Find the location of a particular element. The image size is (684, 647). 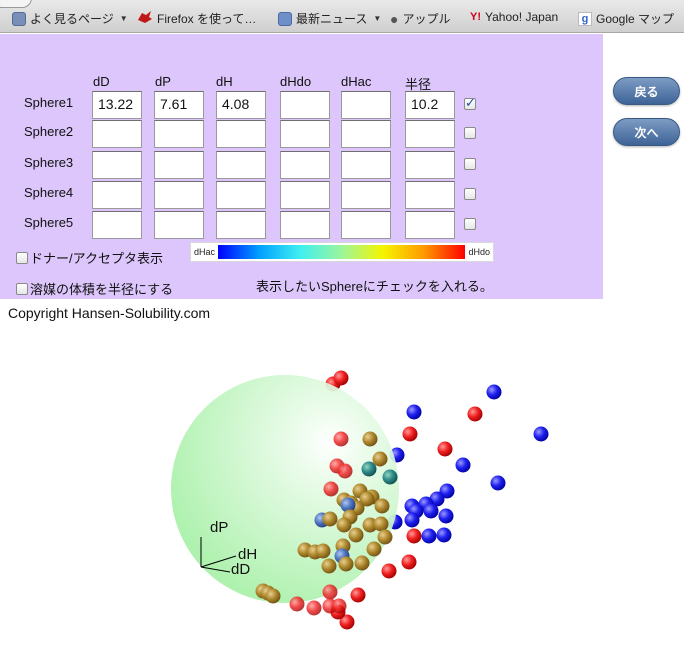

sphere5-dHdo-field is located at coordinates (305, 225).